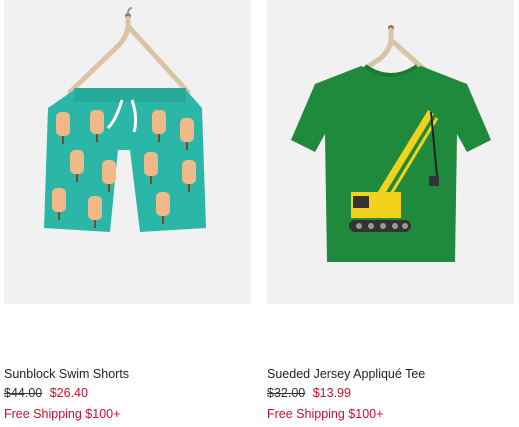 This screenshot has height=427, width=519. What do you see at coordinates (46, 393) in the screenshot?
I see `price-row: $44.00 $26.40` at bounding box center [46, 393].